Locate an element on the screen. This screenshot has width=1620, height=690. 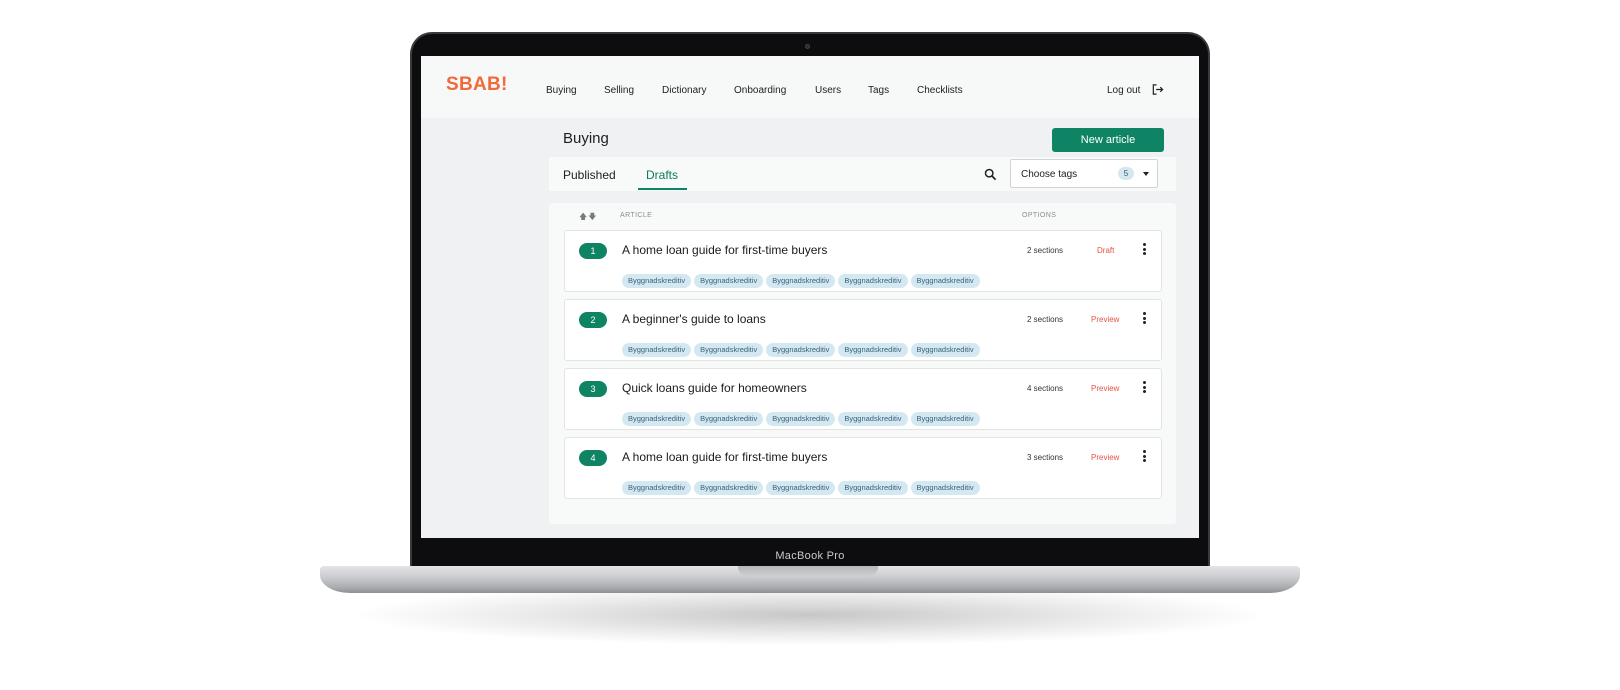
search-icon is located at coordinates (990, 174).